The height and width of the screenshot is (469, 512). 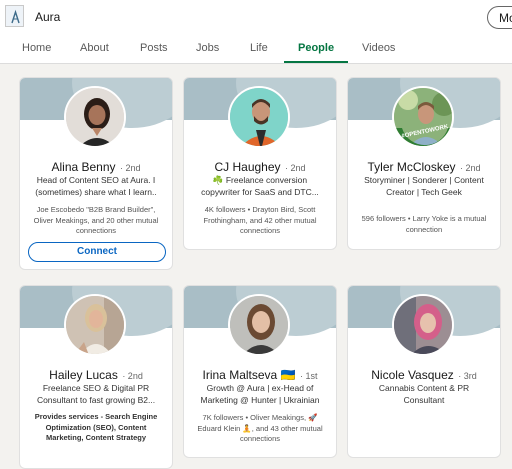 I want to click on person-name: Irina Maltseva 🇺🇦, so click(x=249, y=375).